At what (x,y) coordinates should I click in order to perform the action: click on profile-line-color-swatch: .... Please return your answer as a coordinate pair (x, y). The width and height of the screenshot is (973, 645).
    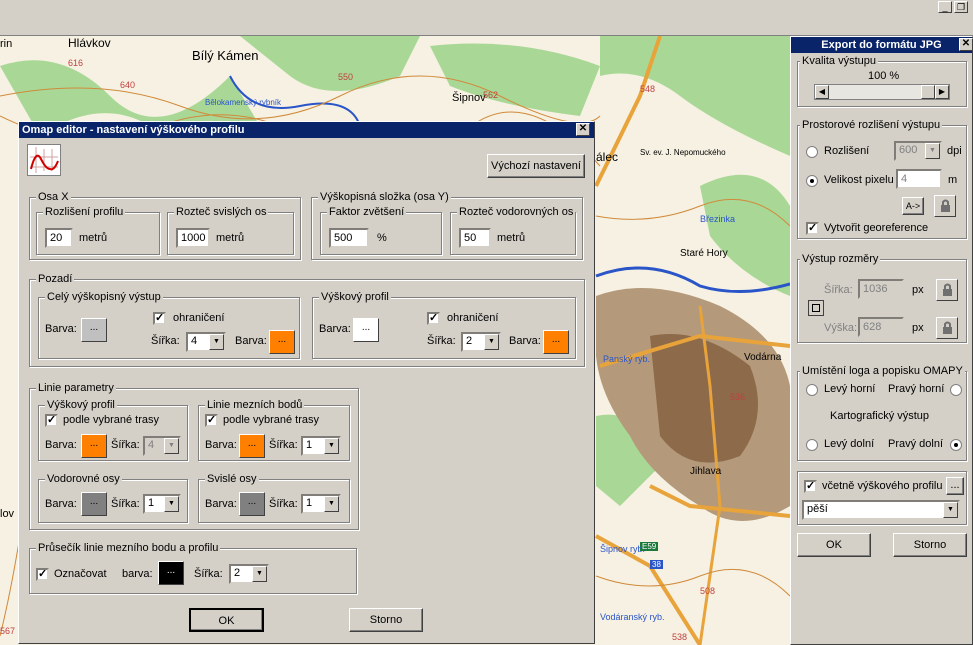
    Looking at the image, I should click on (94, 446).